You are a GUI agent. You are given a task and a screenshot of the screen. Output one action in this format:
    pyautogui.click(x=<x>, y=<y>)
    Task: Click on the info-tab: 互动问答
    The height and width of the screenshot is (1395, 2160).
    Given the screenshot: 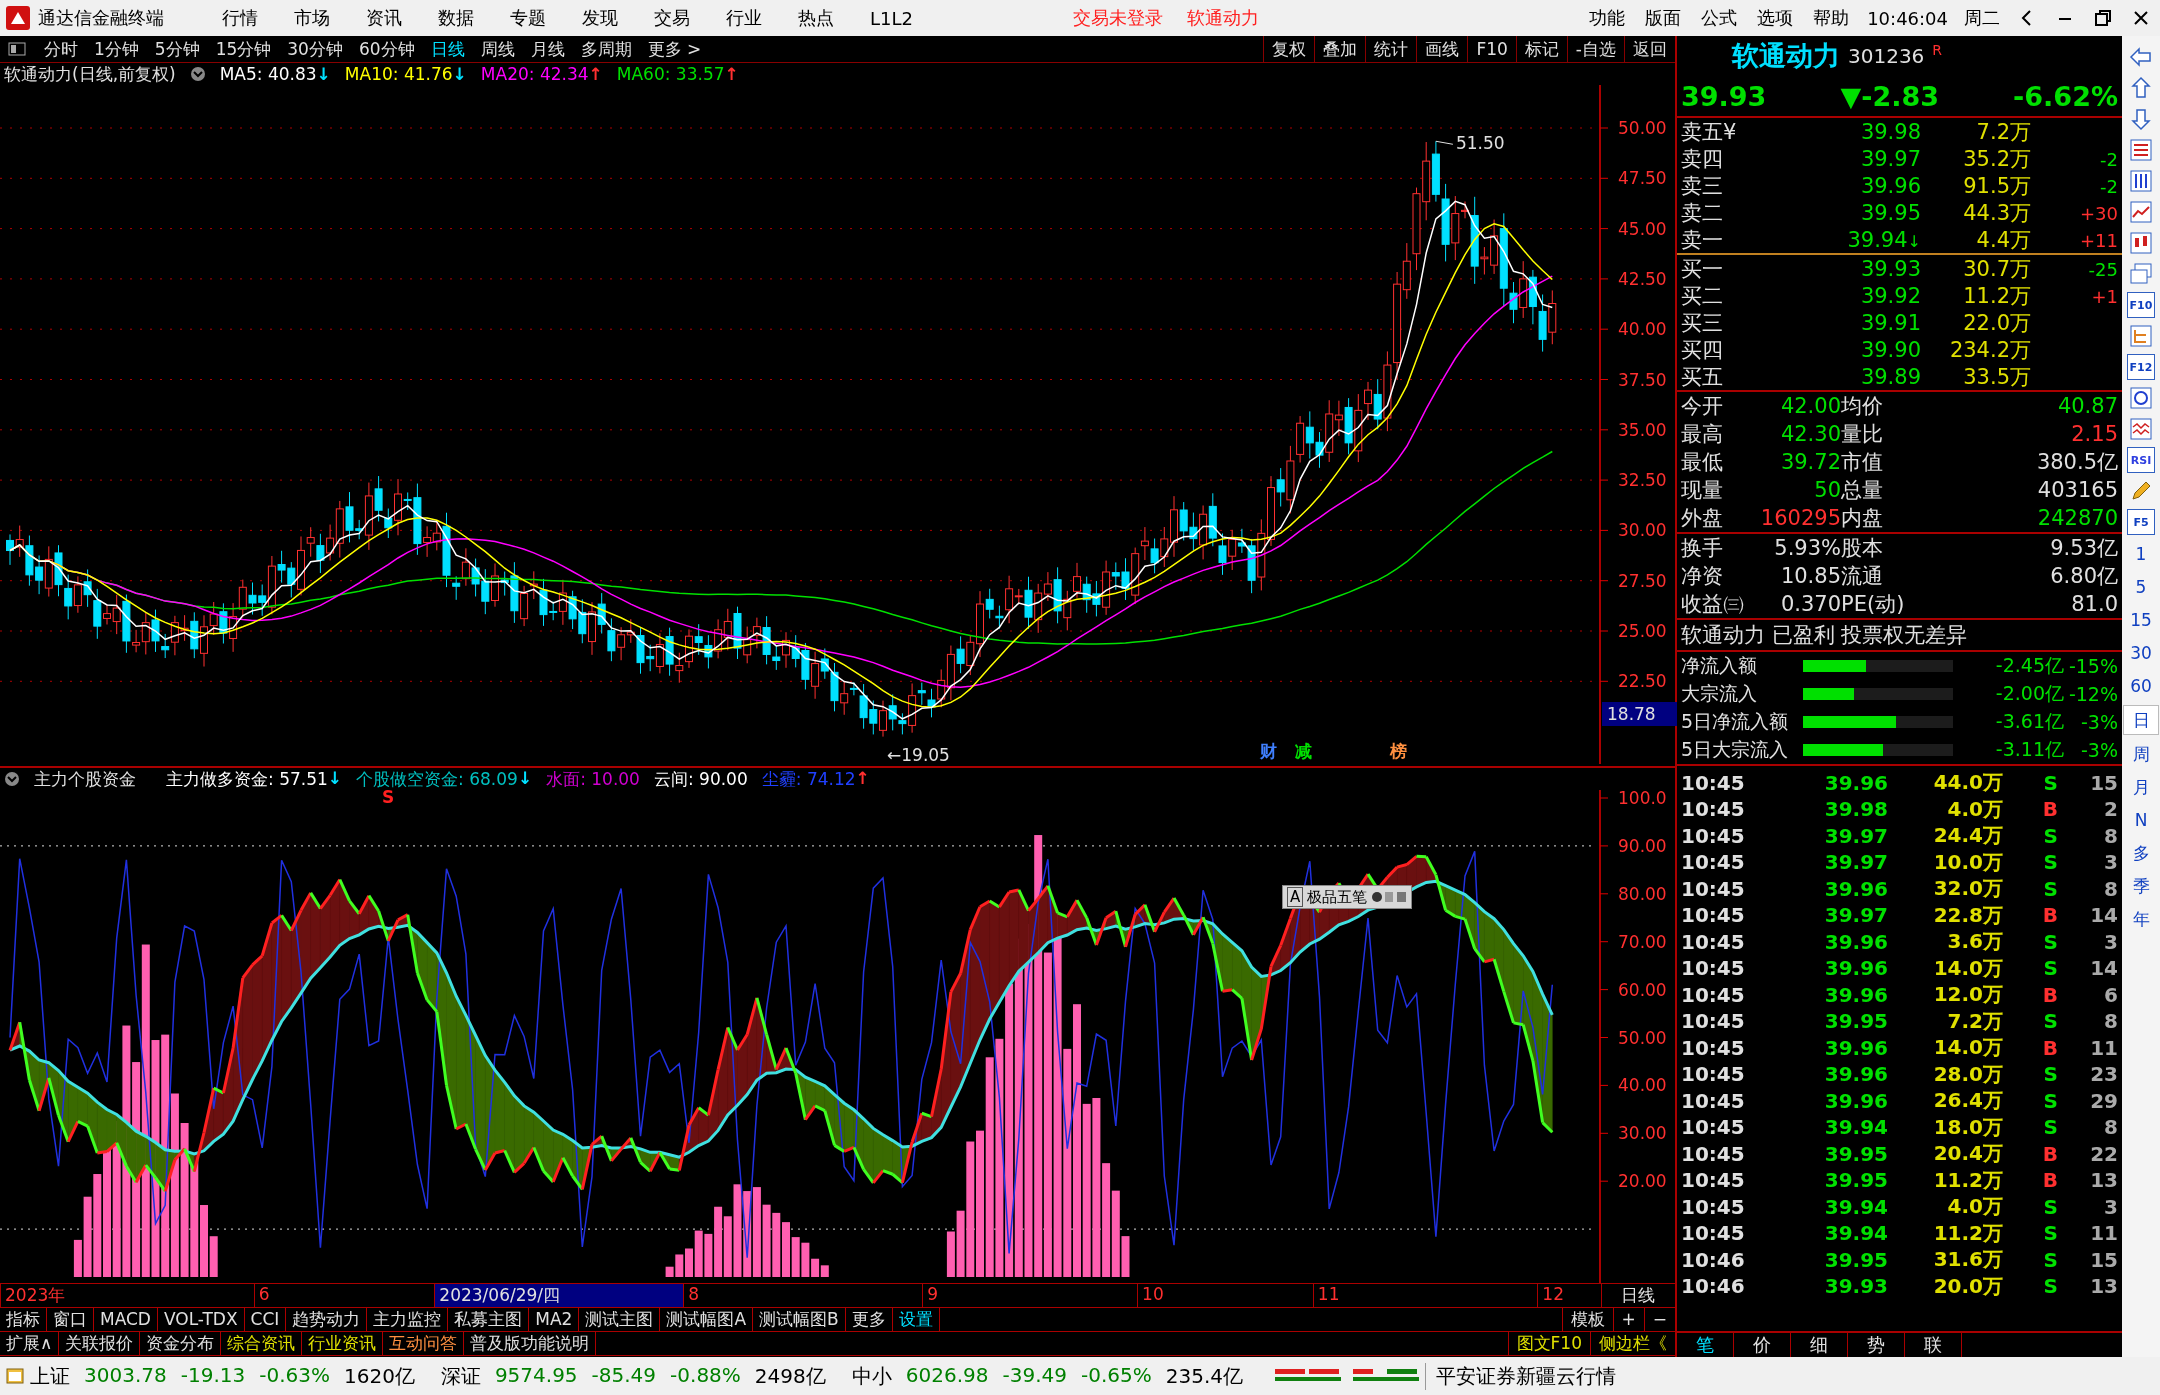 What is the action you would take?
    pyautogui.click(x=424, y=1343)
    